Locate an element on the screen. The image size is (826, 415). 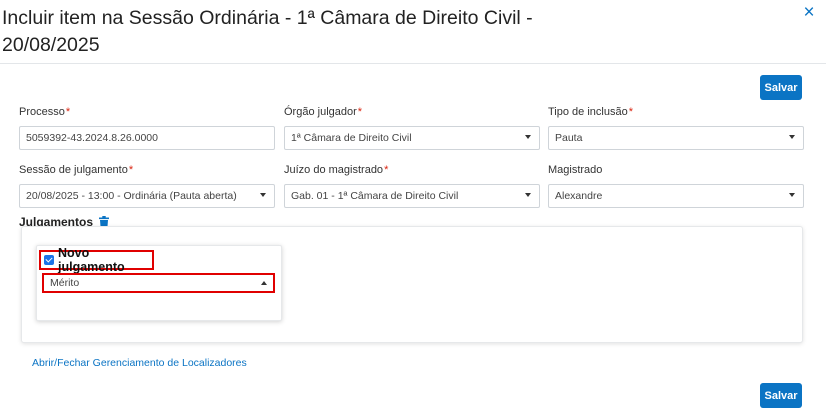
magistrado-label-text: Magistrado is located at coordinates (575, 170).